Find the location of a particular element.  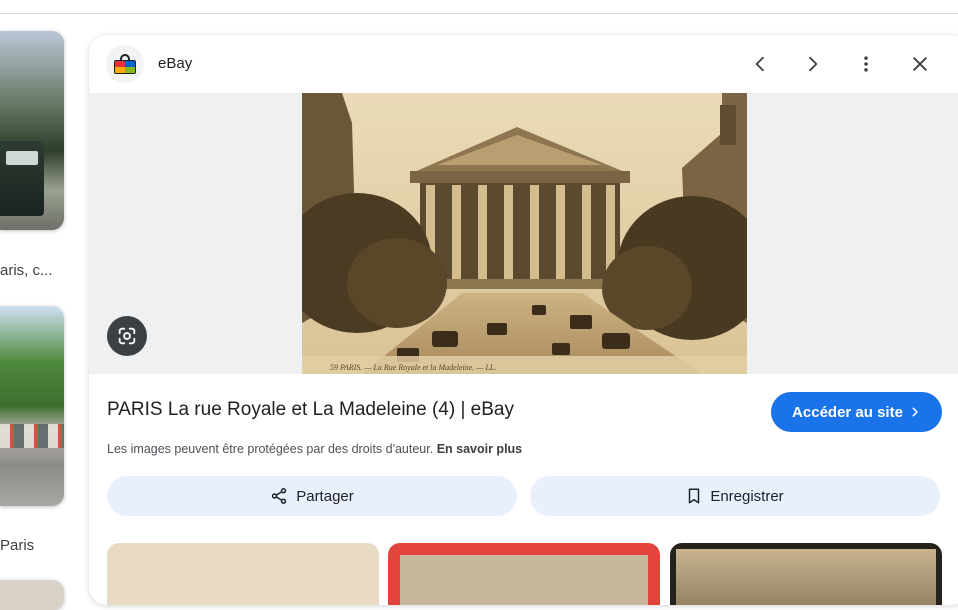

viewer-header: eBay is located at coordinates (523, 64).